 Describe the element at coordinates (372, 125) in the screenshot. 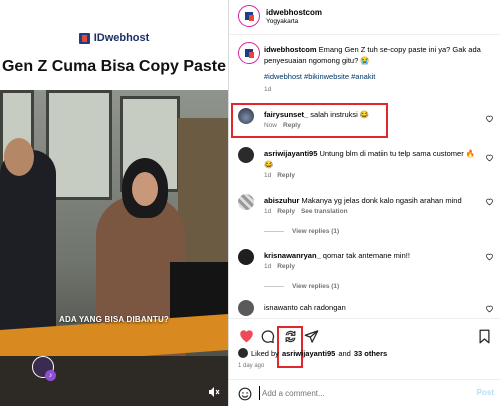

I see `comment-meta: Now Reply` at that location.